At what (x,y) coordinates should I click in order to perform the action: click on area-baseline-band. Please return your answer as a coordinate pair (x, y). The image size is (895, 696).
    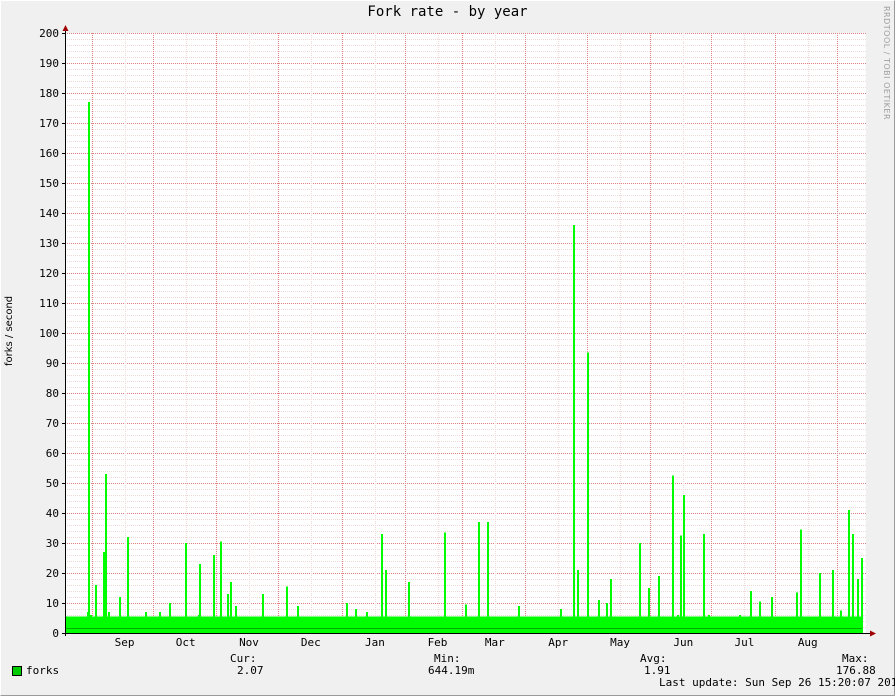
    Looking at the image, I should click on (463, 624).